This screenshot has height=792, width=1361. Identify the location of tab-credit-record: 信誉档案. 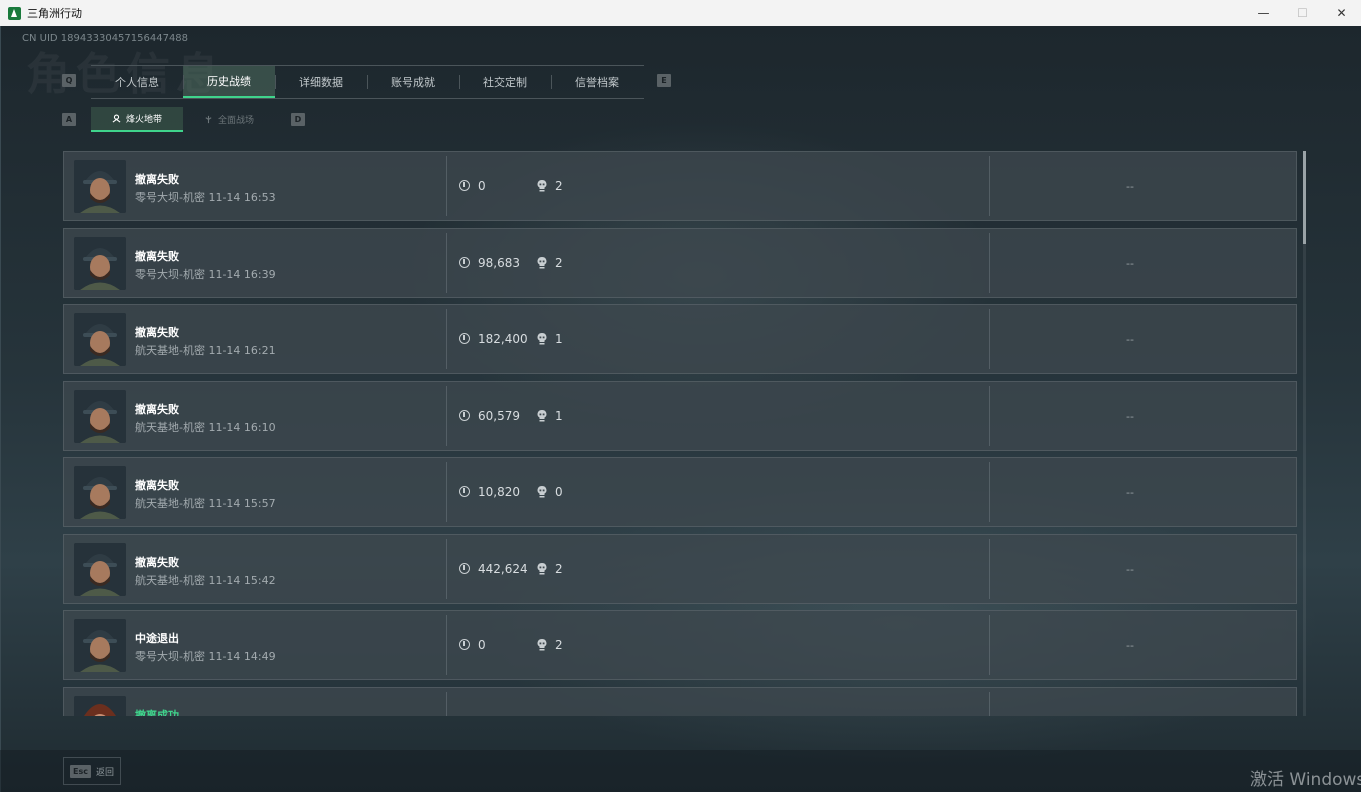
(597, 82).